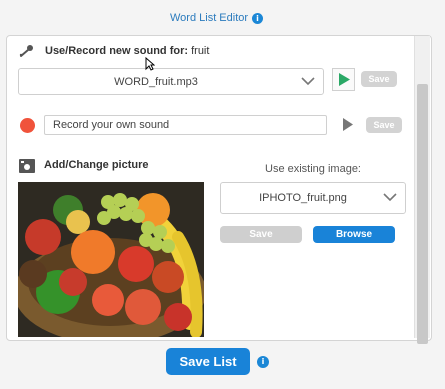 The image size is (445, 389). What do you see at coordinates (261, 234) in the screenshot?
I see `picture-save-button: Save` at bounding box center [261, 234].